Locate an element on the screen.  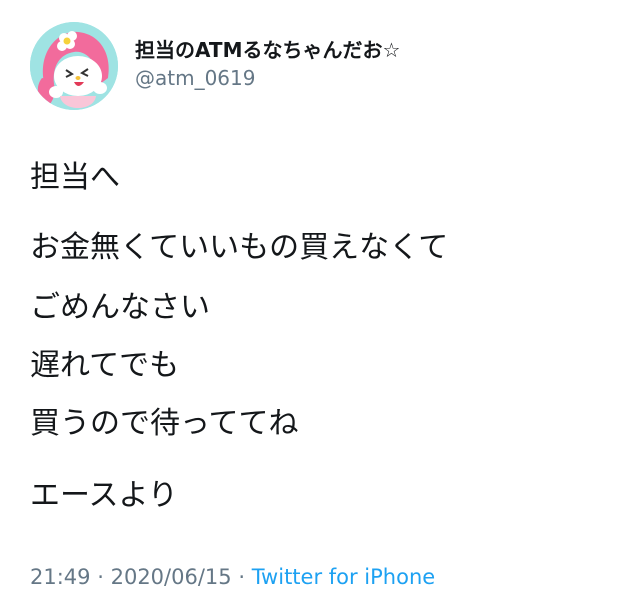
tweet-text-line: エースより is located at coordinates (104, 495).